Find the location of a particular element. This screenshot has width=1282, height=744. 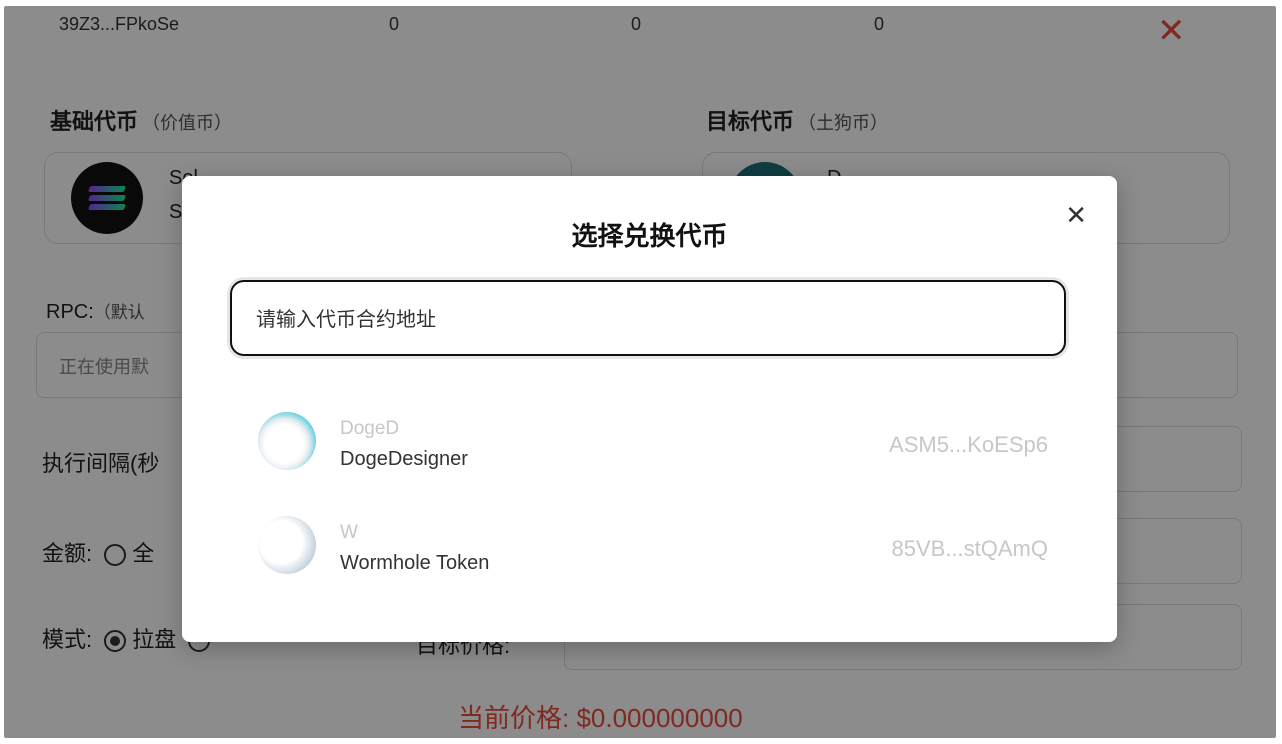

token-symbol: W is located at coordinates (349, 532).